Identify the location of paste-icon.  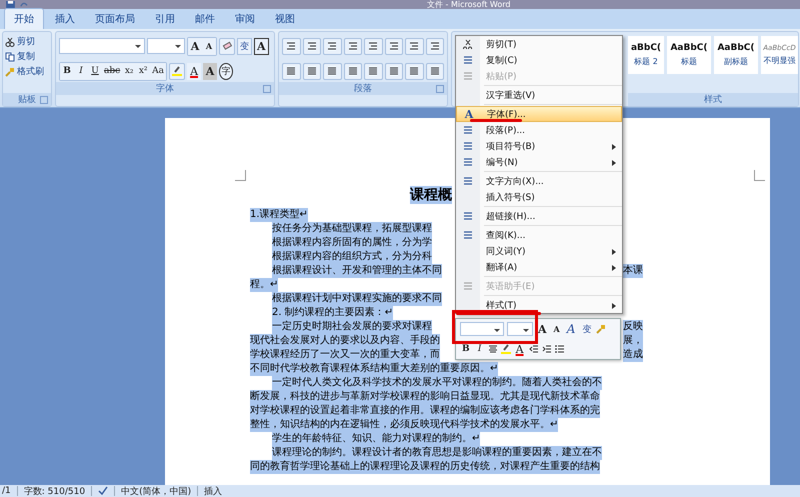
(468, 76).